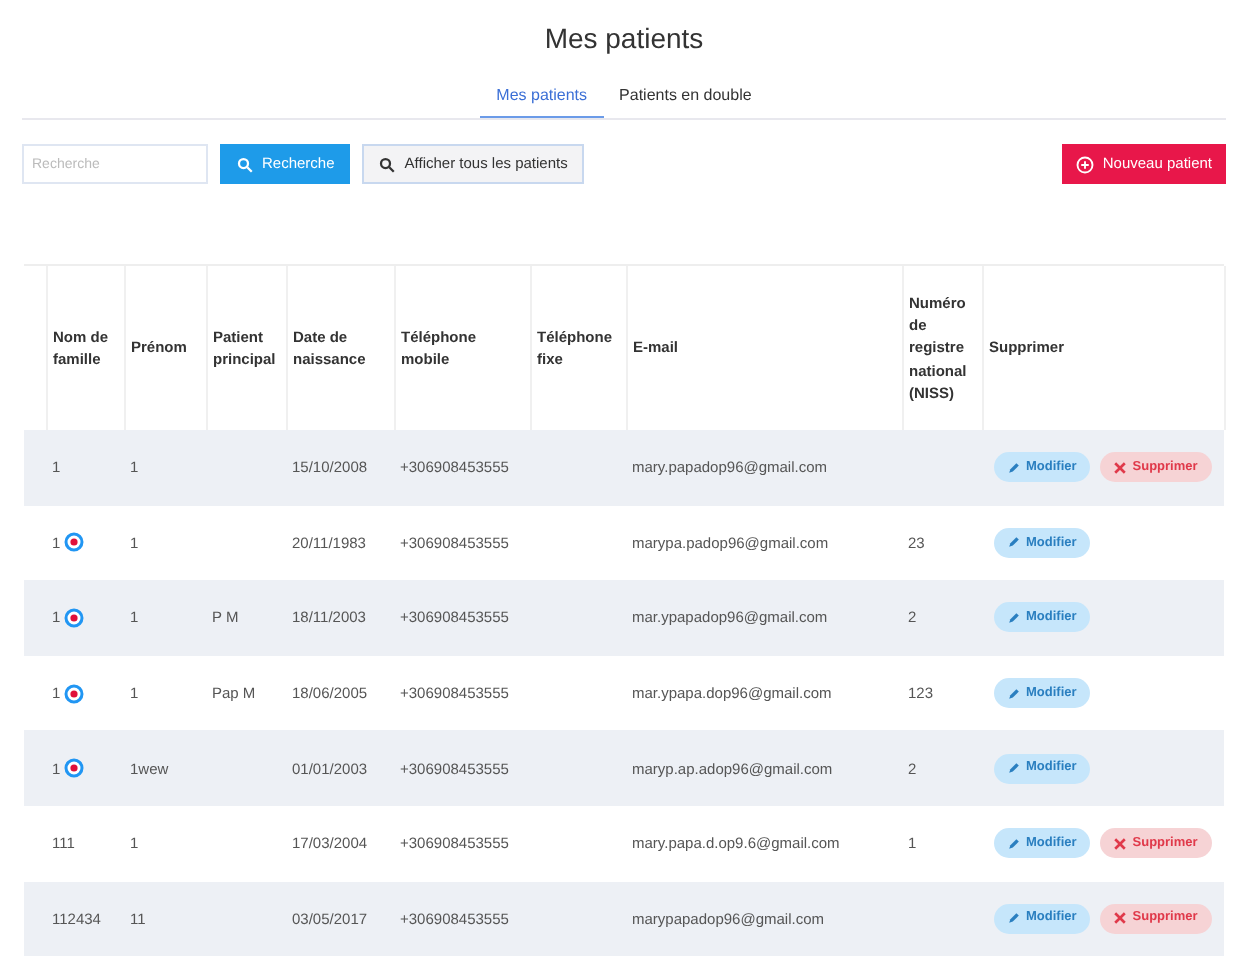  What do you see at coordinates (542, 101) in the screenshot?
I see `tab: Mes patients` at bounding box center [542, 101].